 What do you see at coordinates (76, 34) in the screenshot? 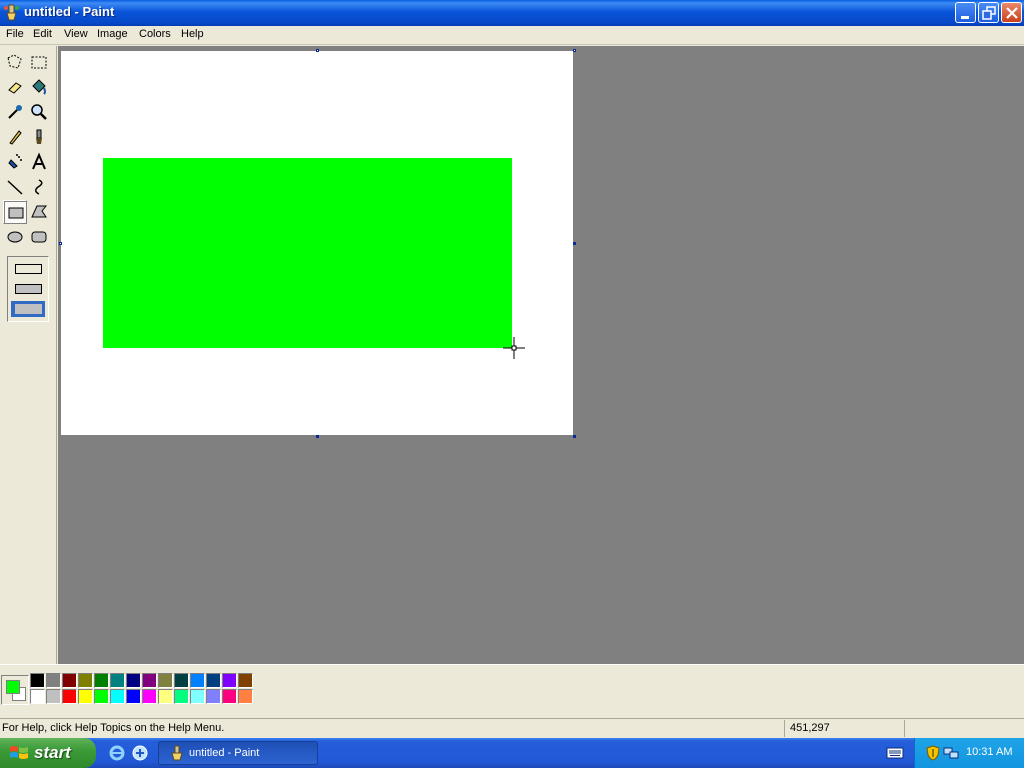
I see `menu-view: View` at bounding box center [76, 34].